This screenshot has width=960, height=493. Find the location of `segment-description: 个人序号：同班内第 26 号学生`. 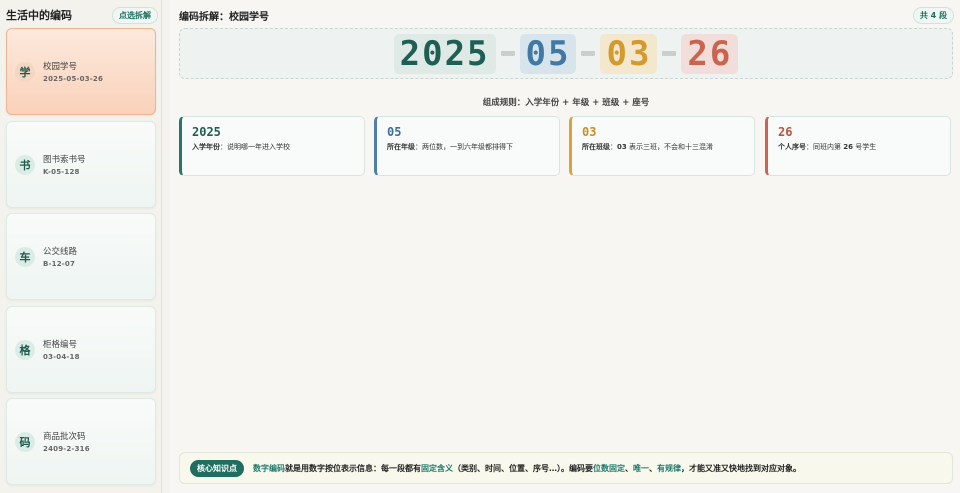

segment-description: 个人序号：同班内第 26 号学生 is located at coordinates (827, 147).